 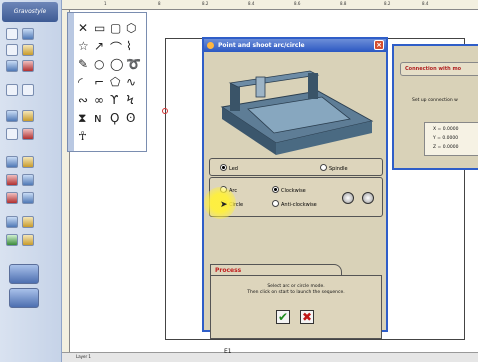 What do you see at coordinates (12, 180) in the screenshot?
I see `stamp-tool-icon` at bounding box center [12, 180].